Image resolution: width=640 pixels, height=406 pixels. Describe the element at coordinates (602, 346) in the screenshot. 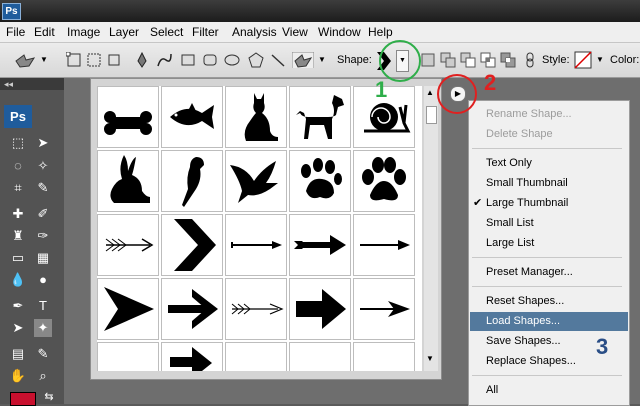

I see `annotation-number-3: 3` at that location.